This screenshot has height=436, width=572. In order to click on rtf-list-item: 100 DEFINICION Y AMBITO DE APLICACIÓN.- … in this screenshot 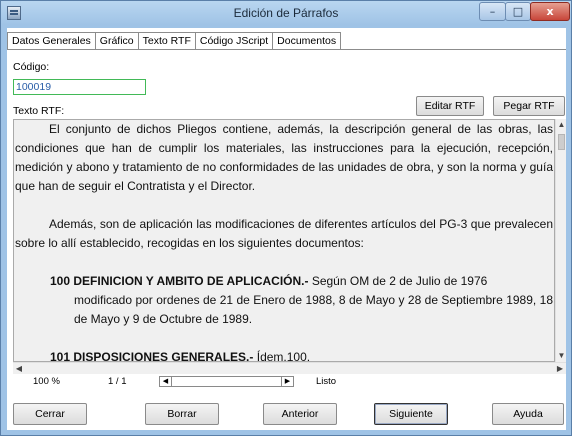, I will do `click(284, 281)`.